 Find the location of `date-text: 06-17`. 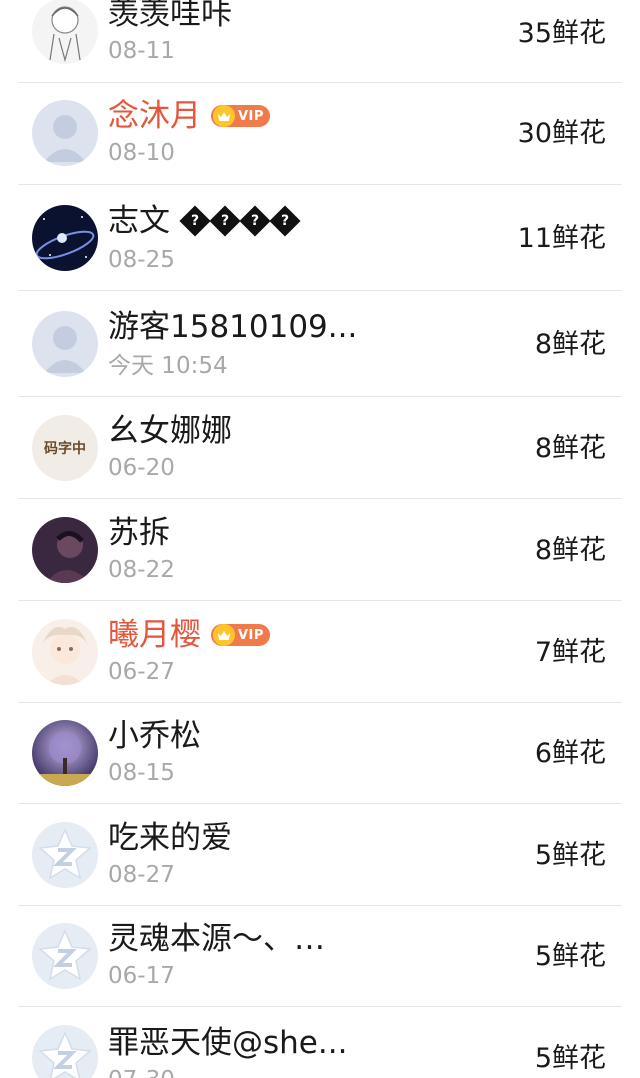

date-text: 06-17 is located at coordinates (141, 976).